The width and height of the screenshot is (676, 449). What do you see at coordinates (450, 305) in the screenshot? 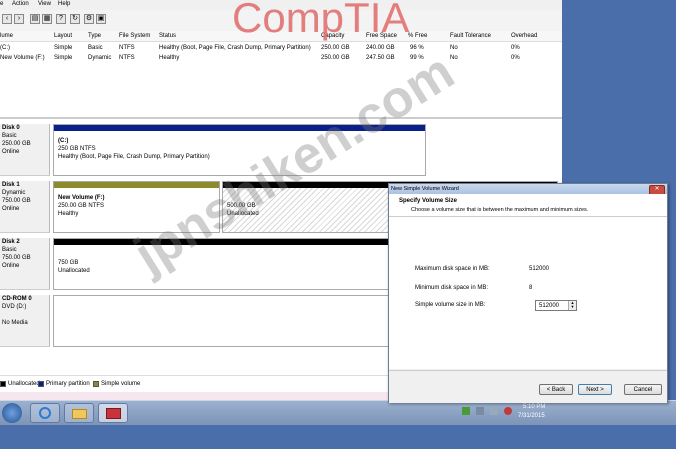
I see `volume-size-label: Simple volume size in MB:` at bounding box center [450, 305].